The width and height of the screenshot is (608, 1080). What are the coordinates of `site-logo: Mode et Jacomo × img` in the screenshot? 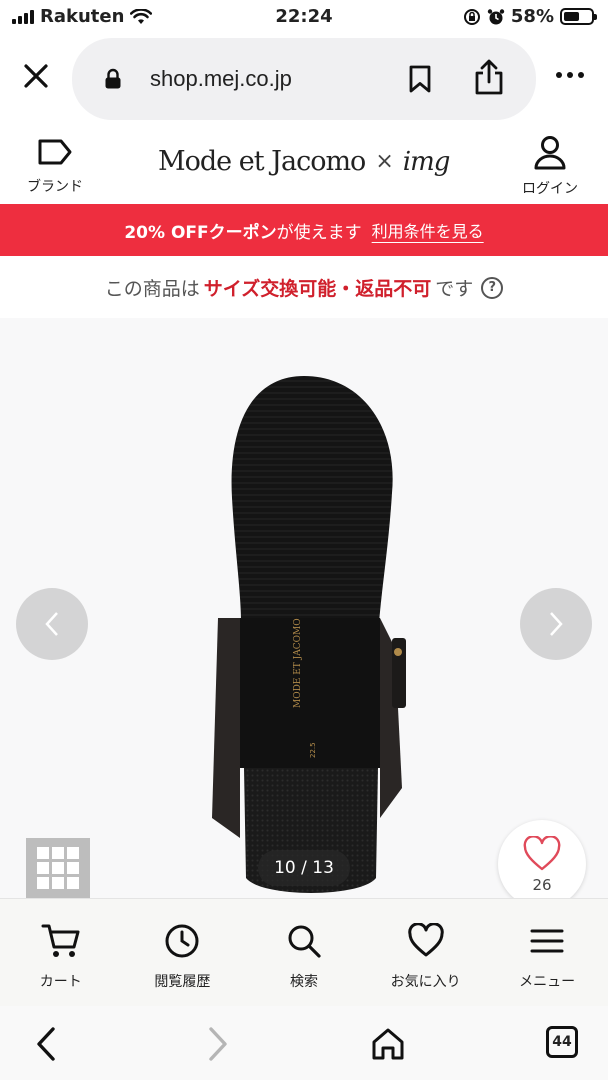 It's located at (304, 161).